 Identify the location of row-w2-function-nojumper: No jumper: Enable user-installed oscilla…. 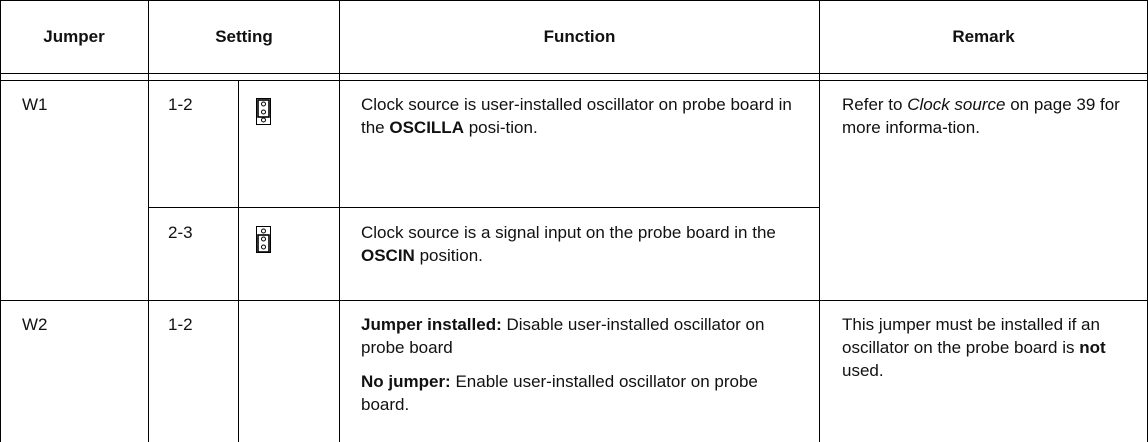
(559, 393).